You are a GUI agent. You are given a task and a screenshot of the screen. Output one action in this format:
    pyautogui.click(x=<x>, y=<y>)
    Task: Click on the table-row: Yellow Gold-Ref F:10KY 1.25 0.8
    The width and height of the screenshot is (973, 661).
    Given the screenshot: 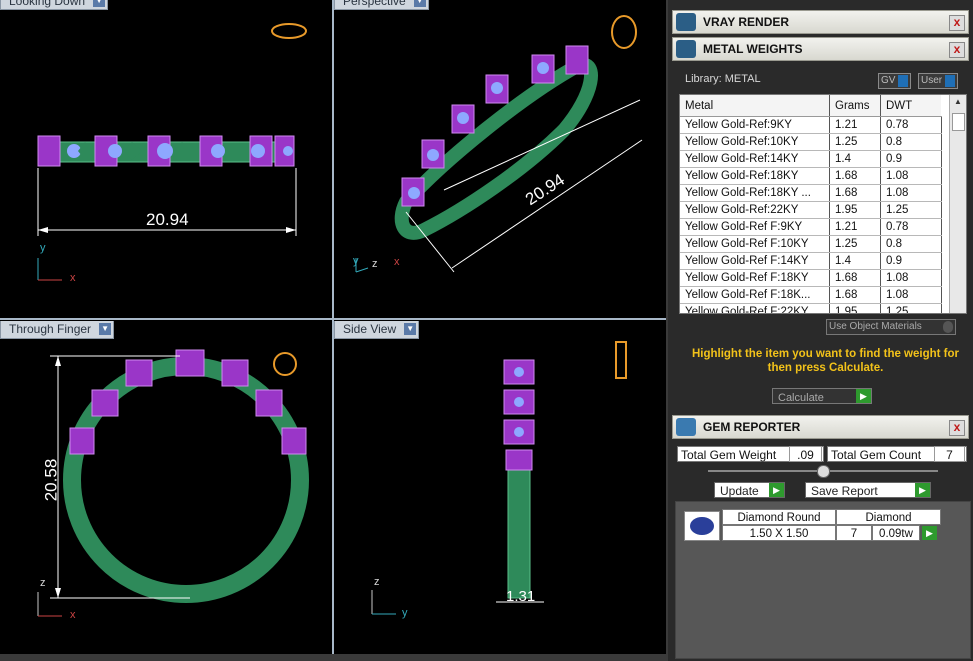 What is the action you would take?
    pyautogui.click(x=811, y=244)
    